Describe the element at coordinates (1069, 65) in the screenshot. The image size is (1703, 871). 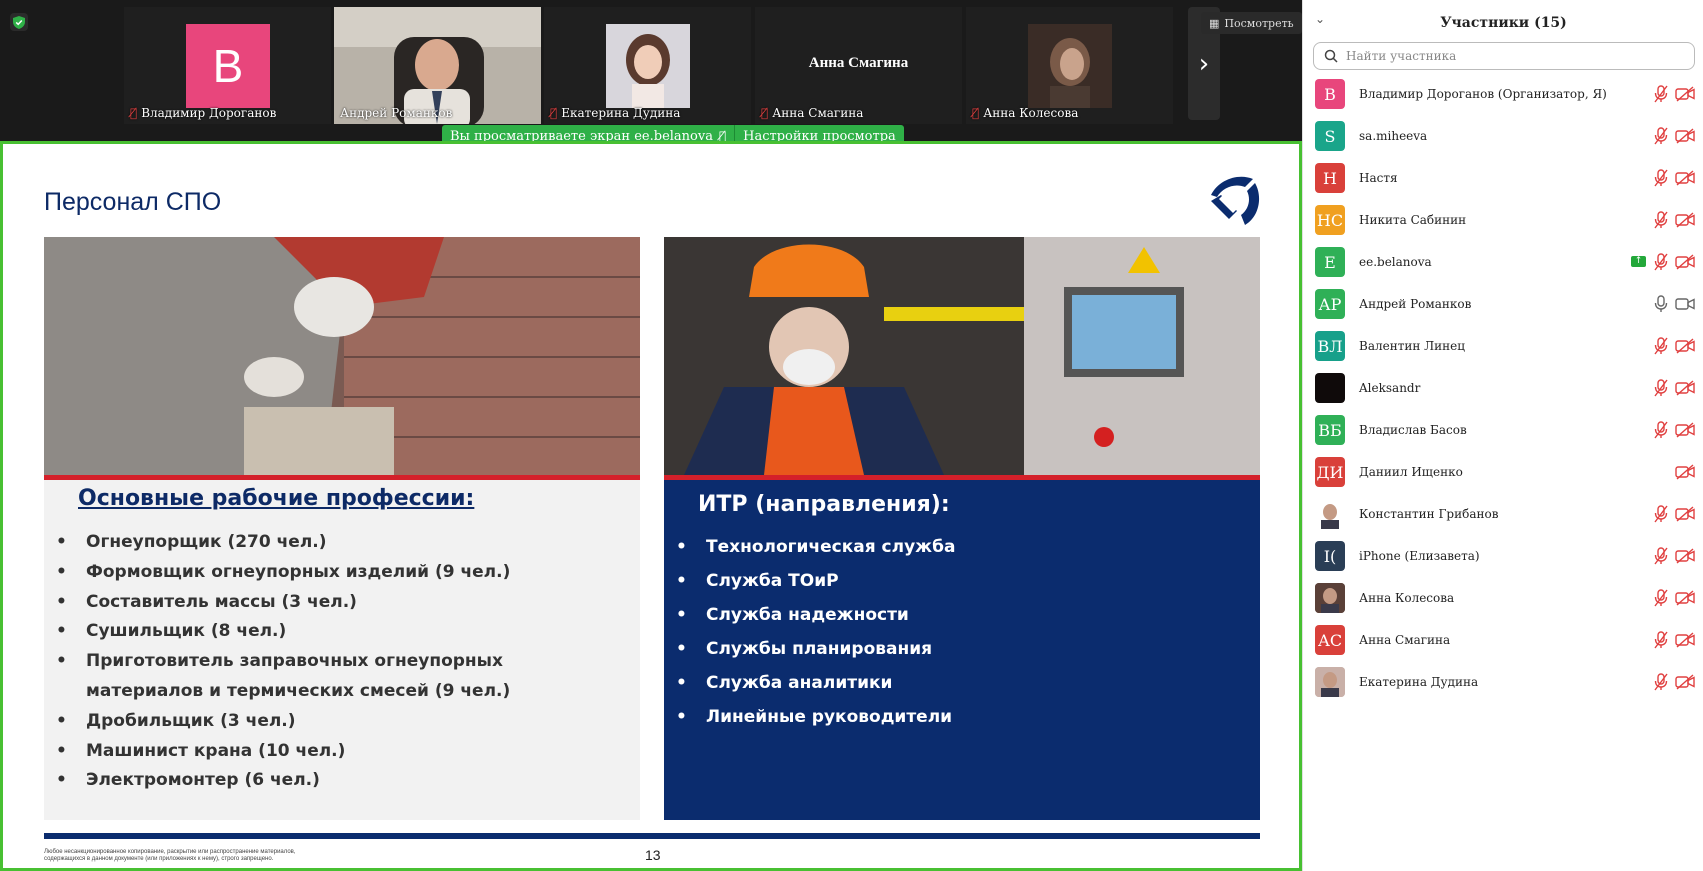
I see `video-tile: 🎙̸ Анна Колесова` at that location.